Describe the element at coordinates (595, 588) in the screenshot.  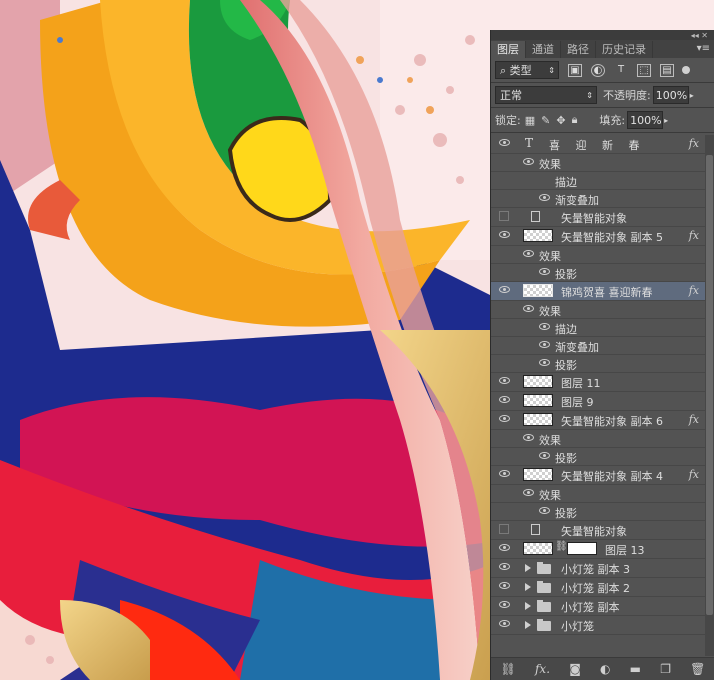
I see `layer-name: 小灯笼 副本 2` at that location.